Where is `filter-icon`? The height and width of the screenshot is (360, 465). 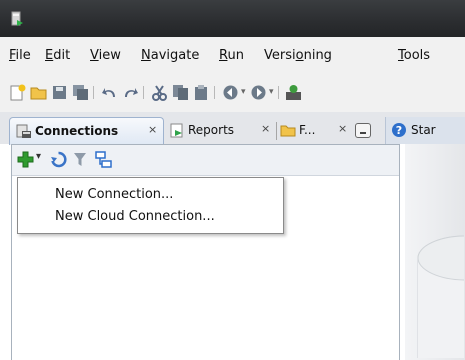 filter-icon is located at coordinates (80, 159).